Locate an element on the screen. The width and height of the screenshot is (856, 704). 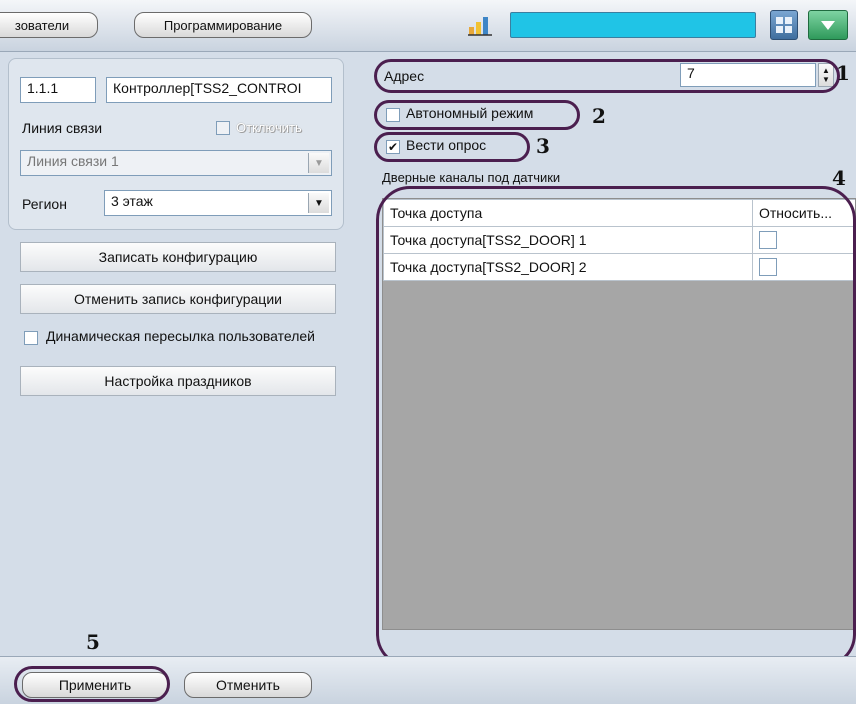
region-select-value: 3 этаж is located at coordinates (132, 201).